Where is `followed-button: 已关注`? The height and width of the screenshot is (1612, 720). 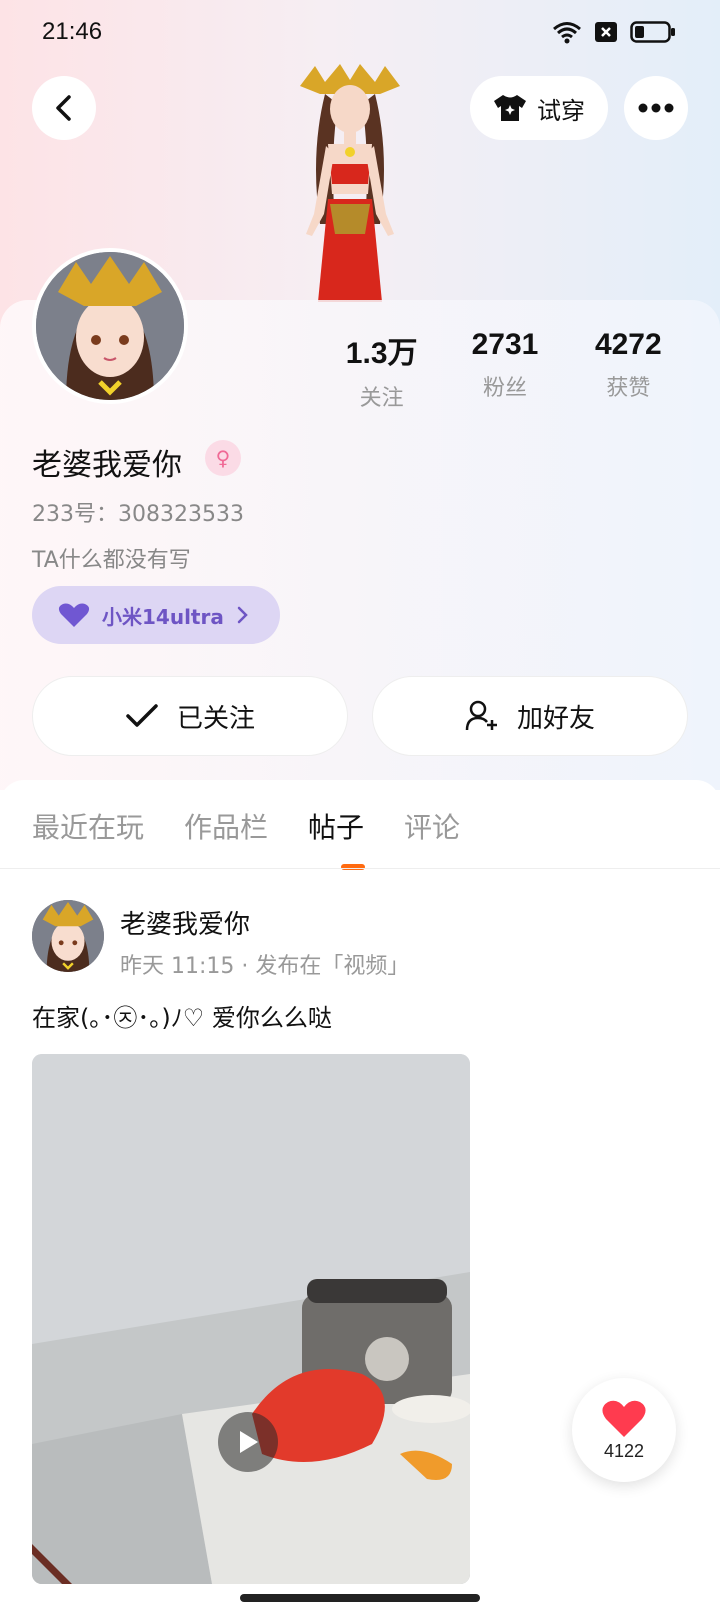 followed-button: 已关注 is located at coordinates (190, 716).